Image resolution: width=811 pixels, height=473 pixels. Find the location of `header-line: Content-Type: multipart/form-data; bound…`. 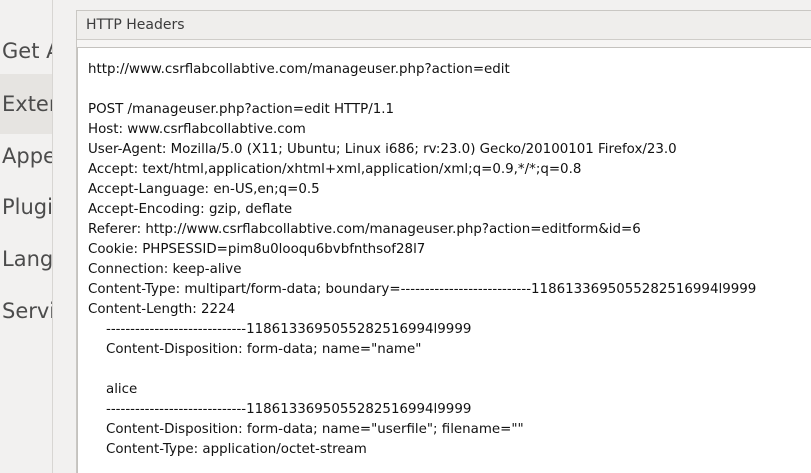

header-line: Content-Type: multipart/form-data; bound… is located at coordinates (422, 289).